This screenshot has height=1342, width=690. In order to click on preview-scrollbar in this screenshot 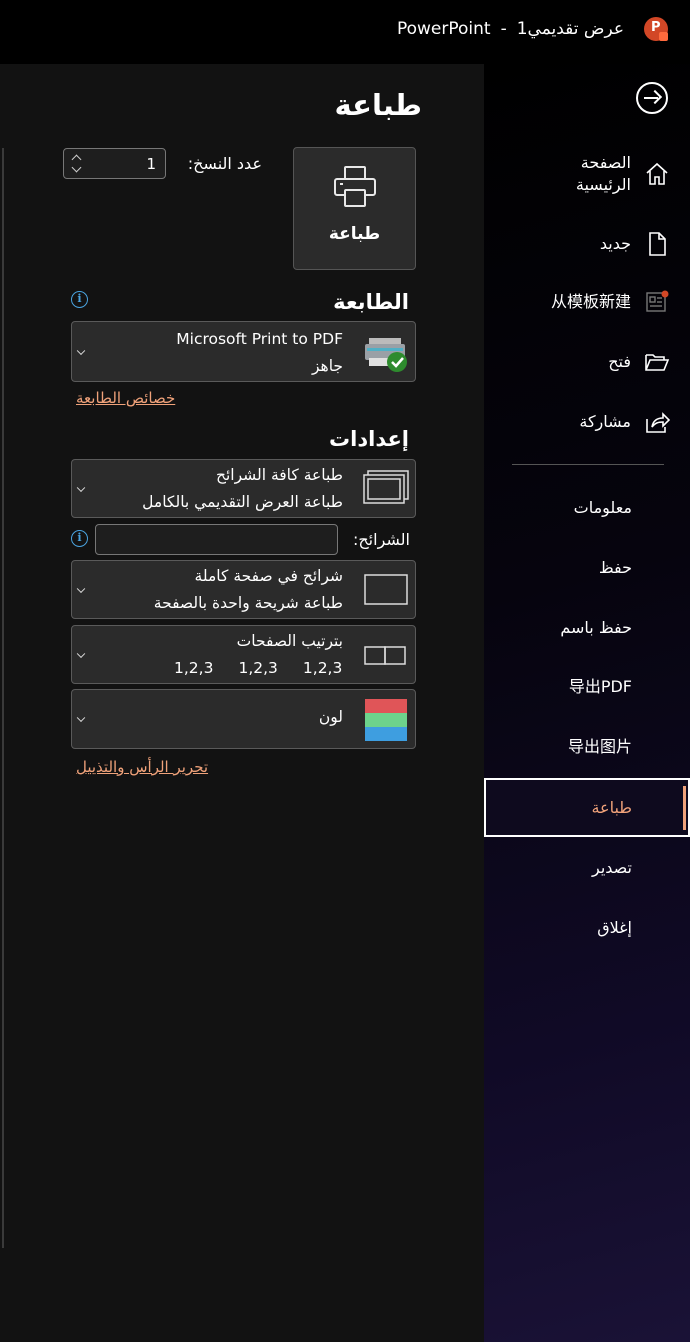, I will do `click(2, 698)`.